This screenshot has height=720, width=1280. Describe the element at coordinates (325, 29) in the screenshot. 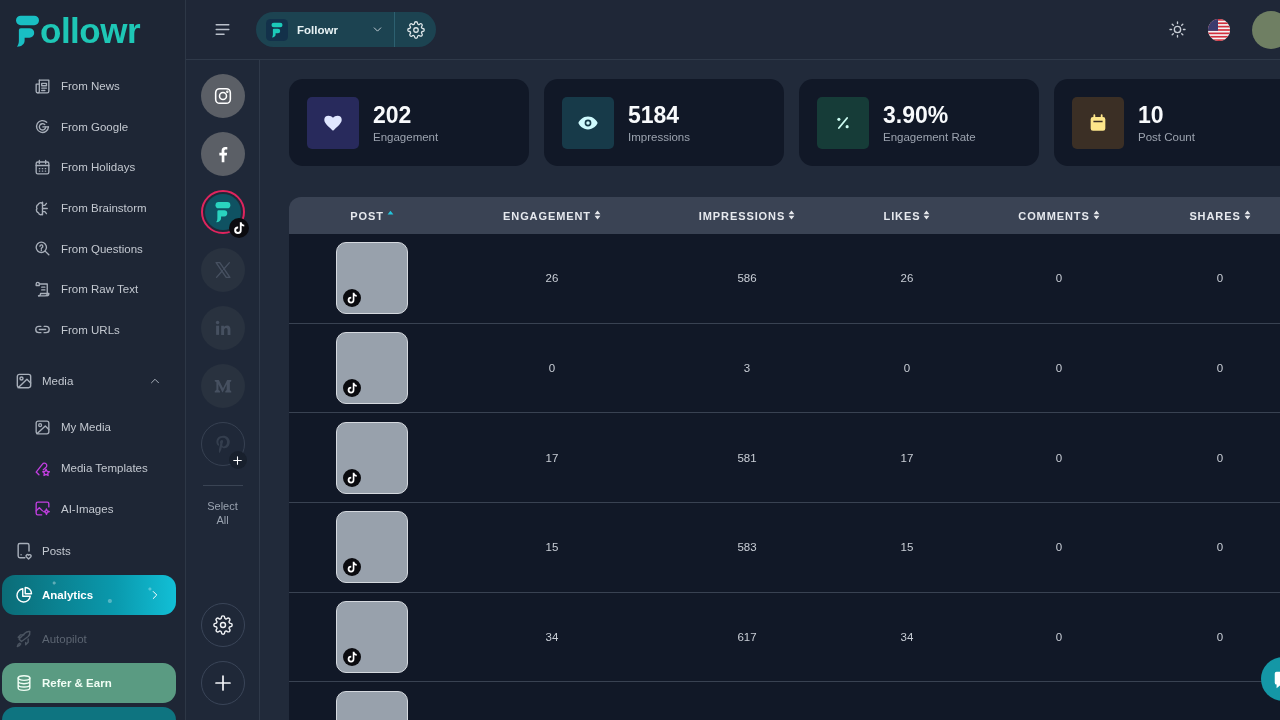

I see `workspace-dropdown: Followr` at that location.